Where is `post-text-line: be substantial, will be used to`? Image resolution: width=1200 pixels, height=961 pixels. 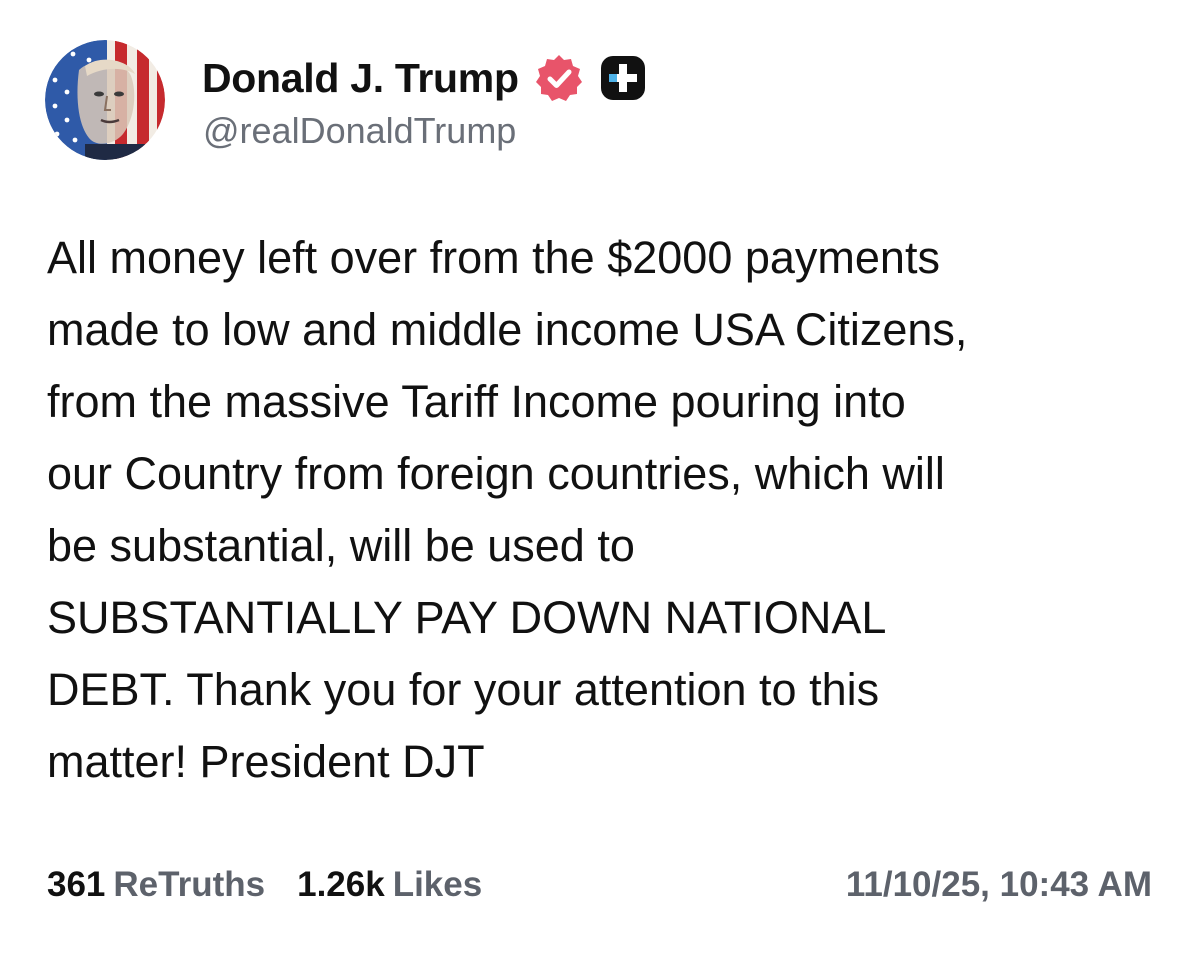 post-text-line: be substantial, will be used to is located at coordinates (341, 545).